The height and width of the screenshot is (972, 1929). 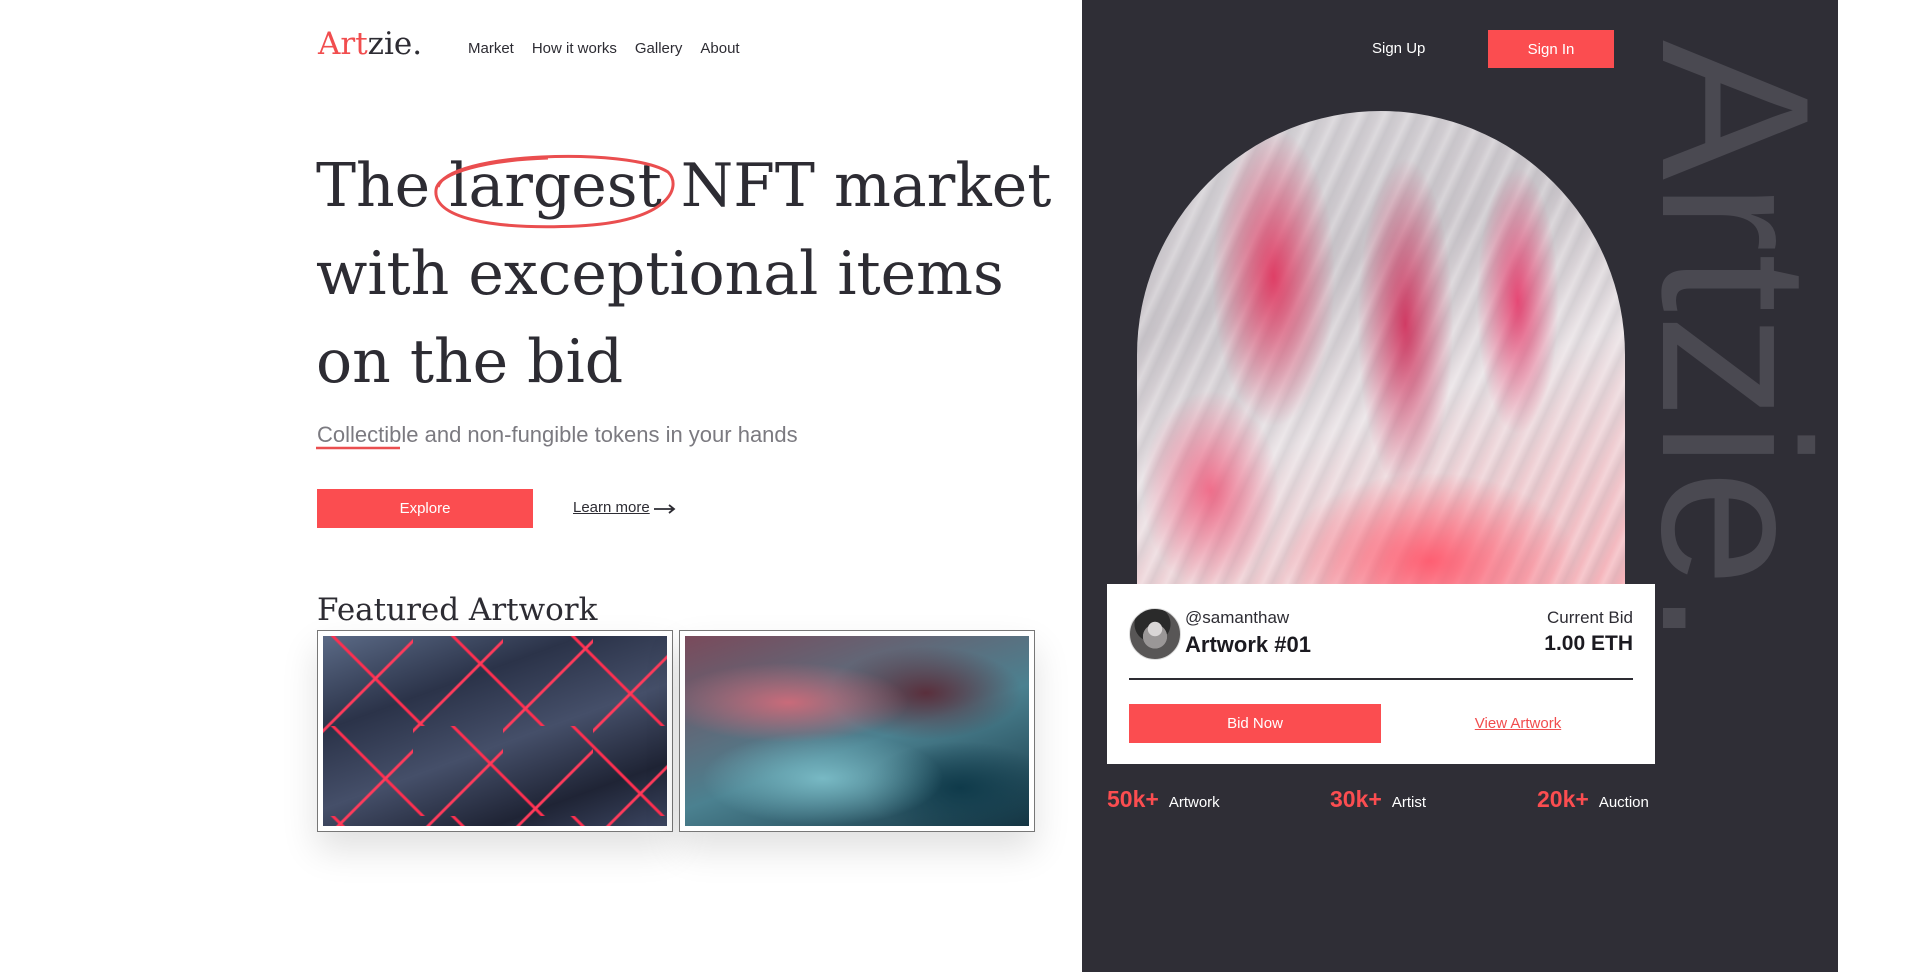 I want to click on main-nav: Market How it works Gallery About, so click(x=604, y=48).